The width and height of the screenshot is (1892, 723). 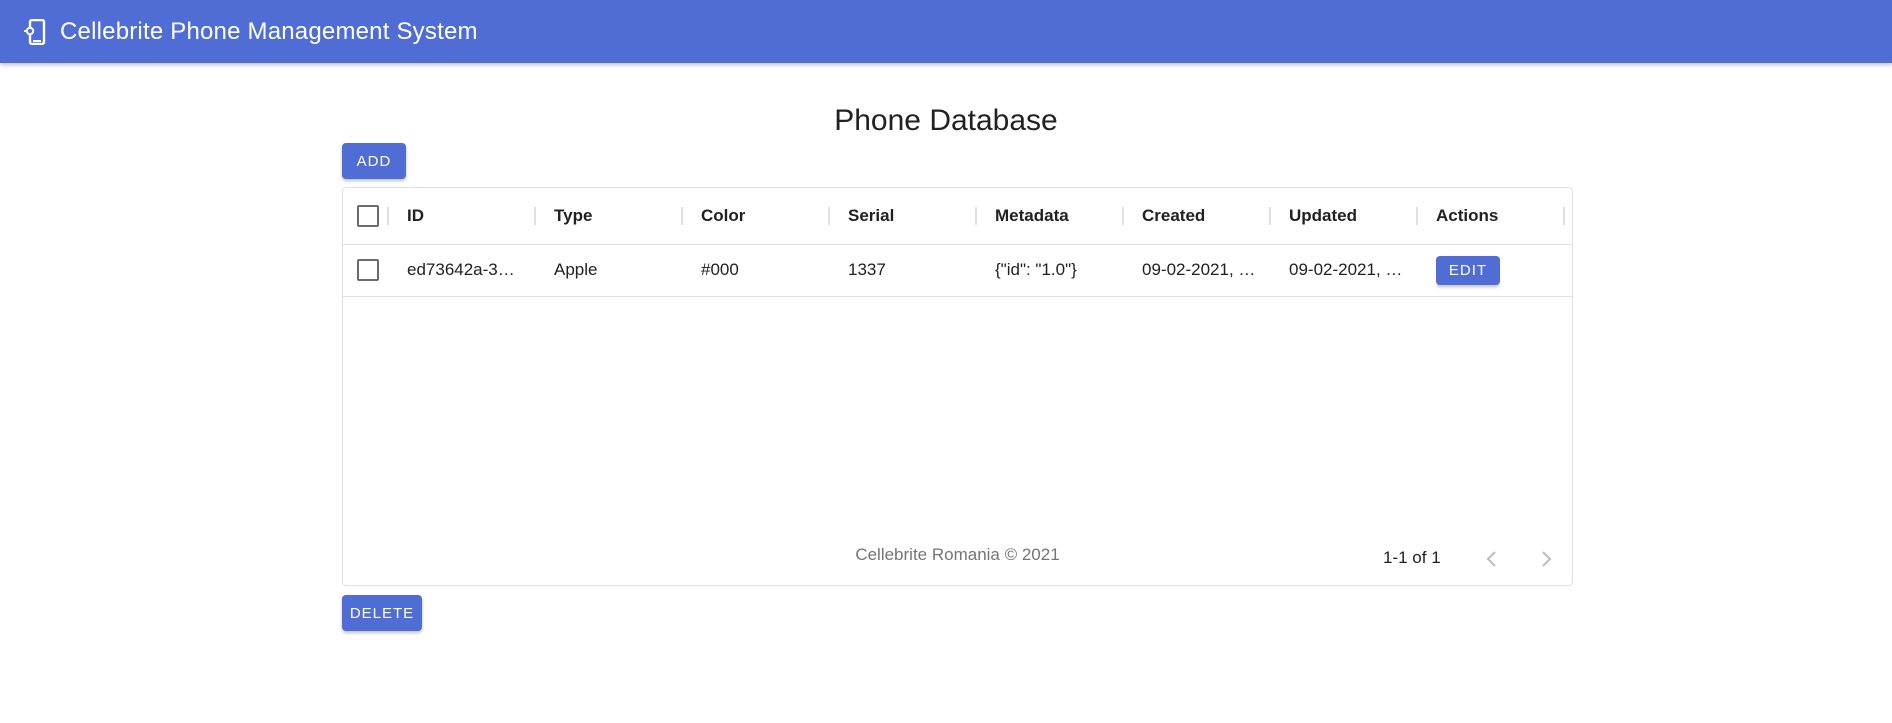 I want to click on column-header-color: Color, so click(x=723, y=216).